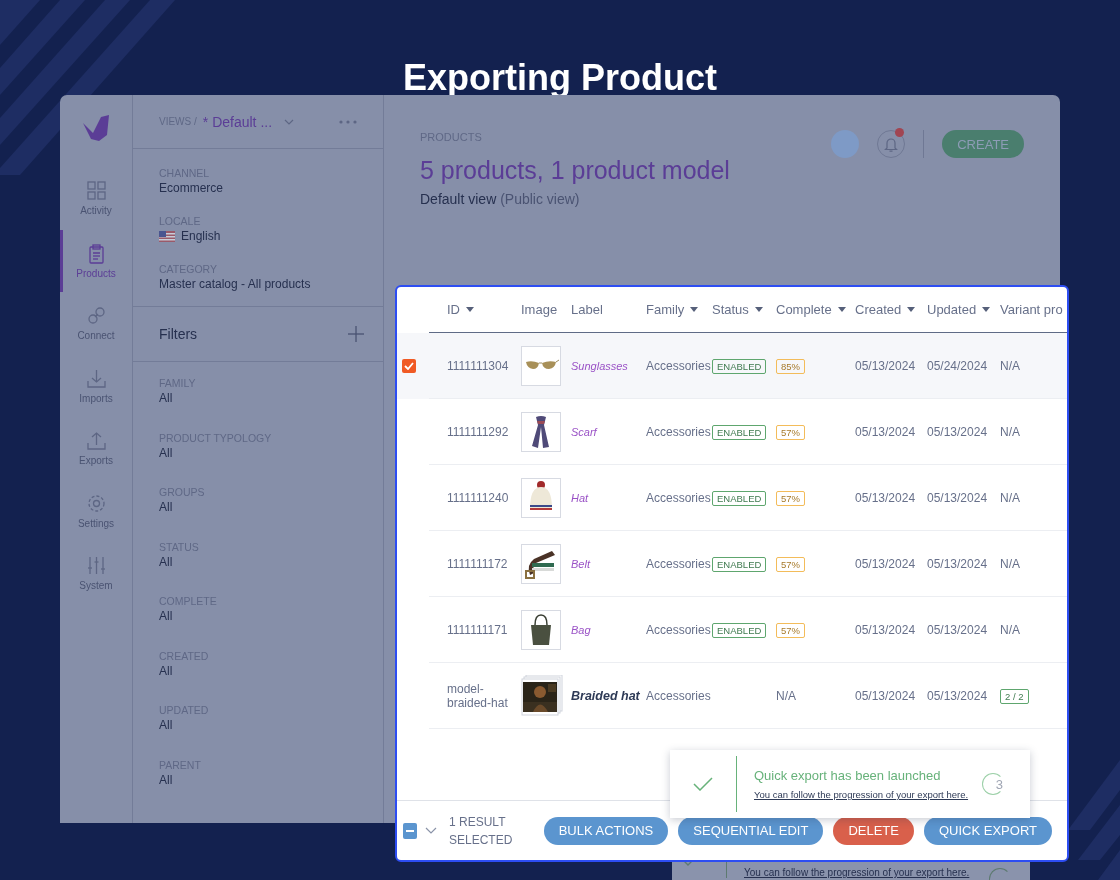 This screenshot has height=880, width=1120. I want to click on dash-icon, so click(410, 830).